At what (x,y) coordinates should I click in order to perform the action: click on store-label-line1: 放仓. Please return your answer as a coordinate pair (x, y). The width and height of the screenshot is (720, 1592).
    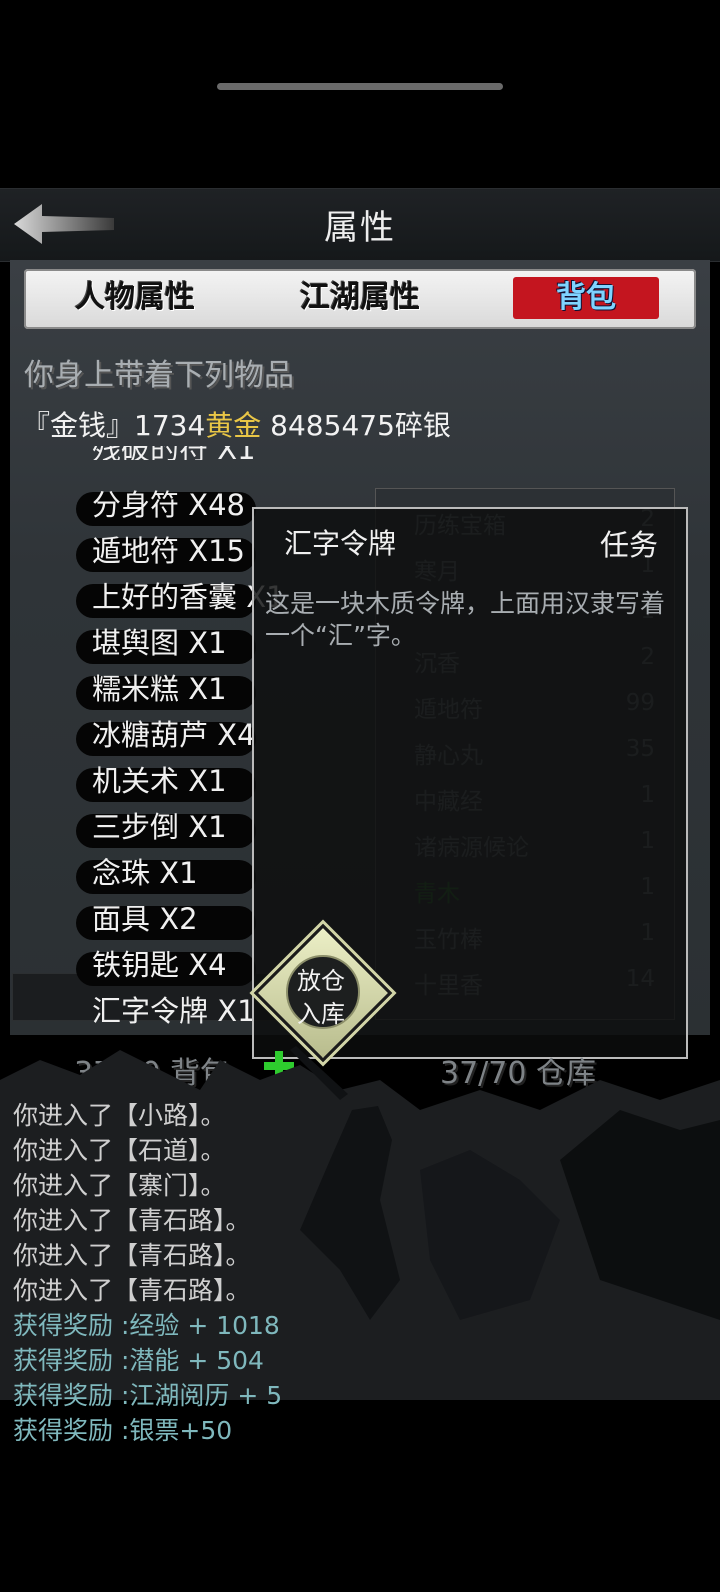
    Looking at the image, I should click on (321, 981).